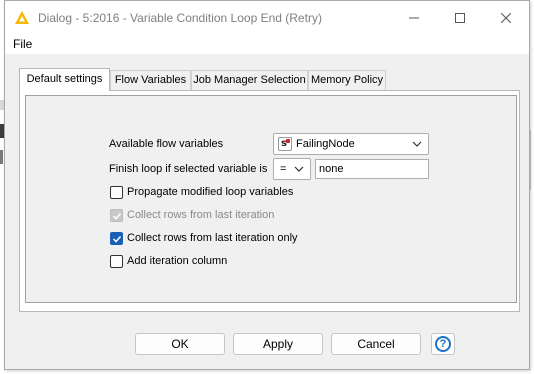 The image size is (534, 374). Describe the element at coordinates (116, 192) in the screenshot. I see `propagate-variables-checkbox` at that location.